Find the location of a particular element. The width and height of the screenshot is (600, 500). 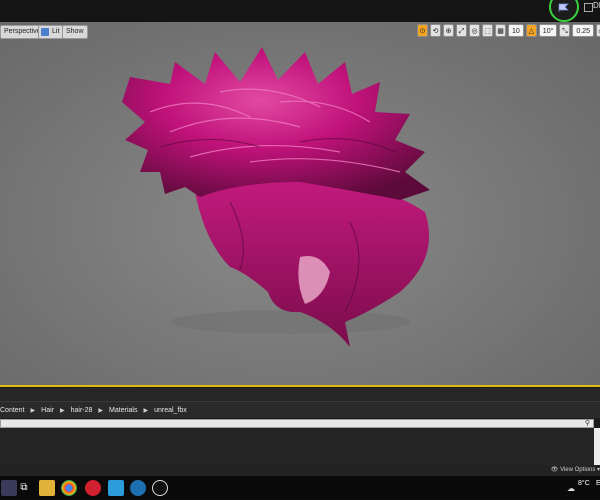

temperature-label: 8°C is located at coordinates (584, 483).